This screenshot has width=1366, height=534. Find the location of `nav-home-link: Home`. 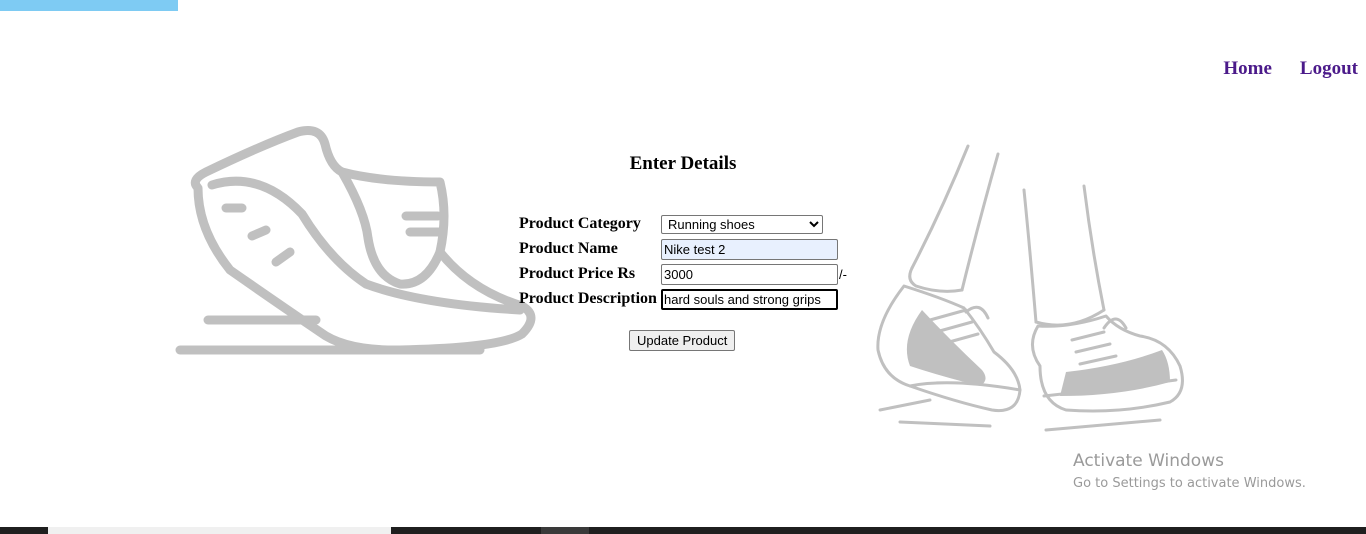

nav-home-link: Home is located at coordinates (1247, 69).